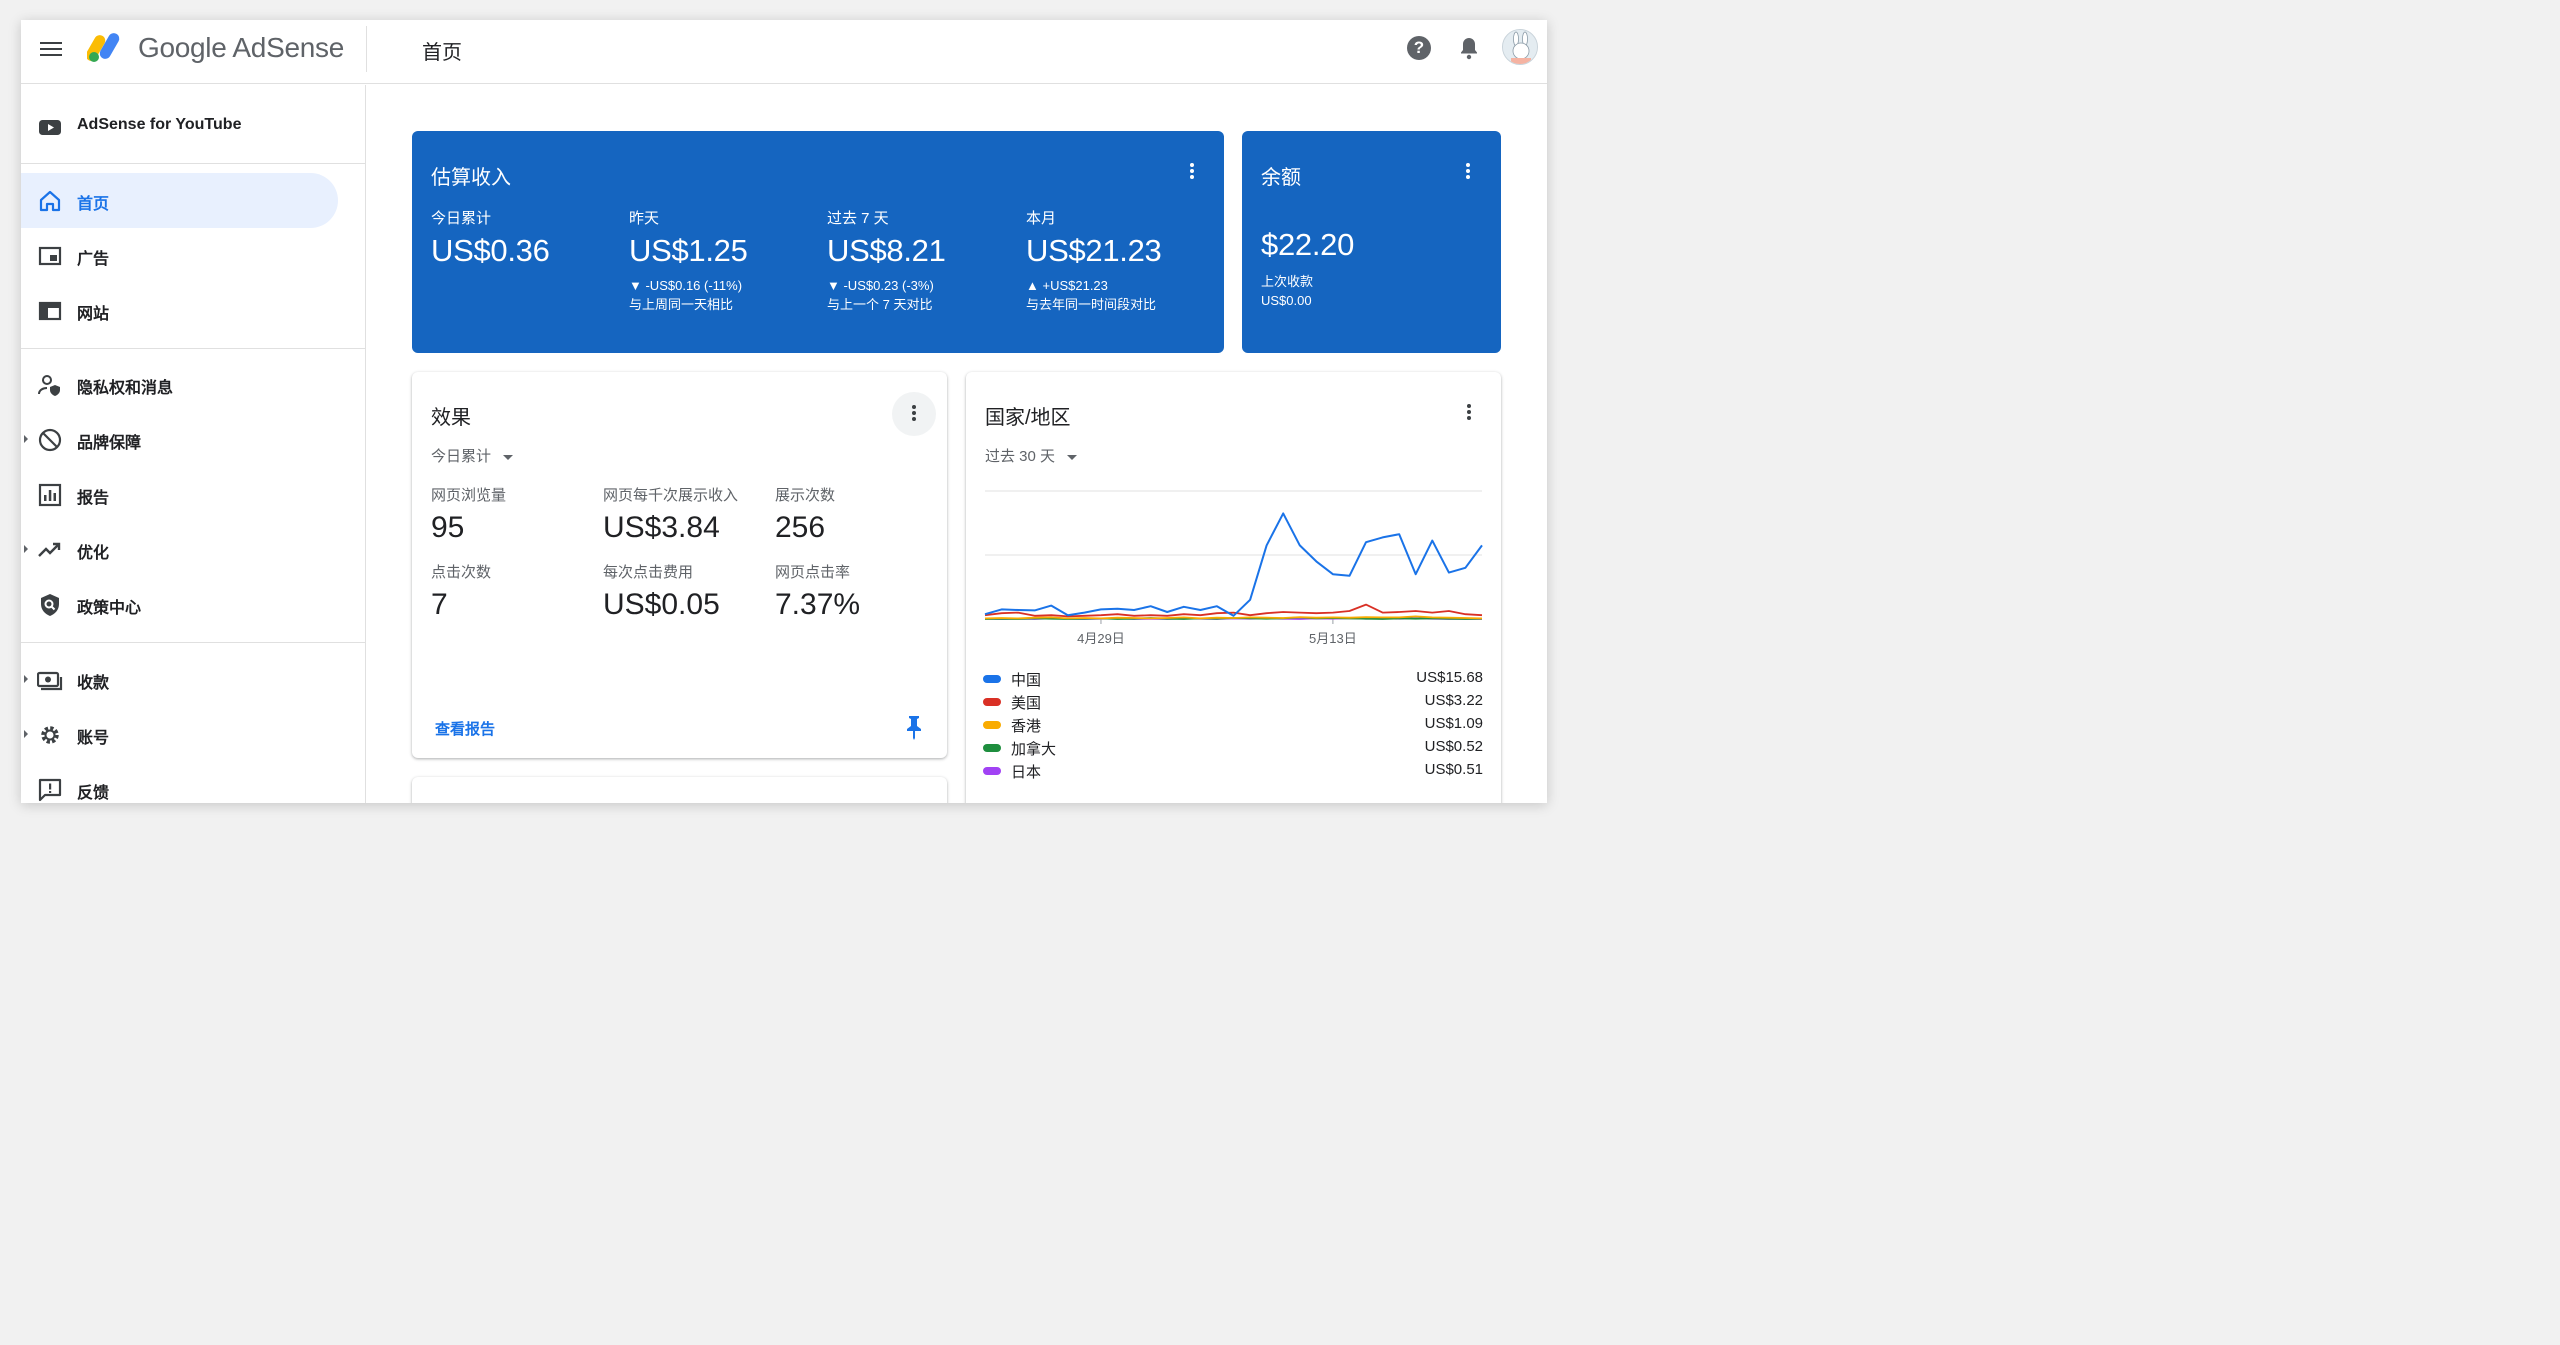  I want to click on gear-icon, so click(50, 735).